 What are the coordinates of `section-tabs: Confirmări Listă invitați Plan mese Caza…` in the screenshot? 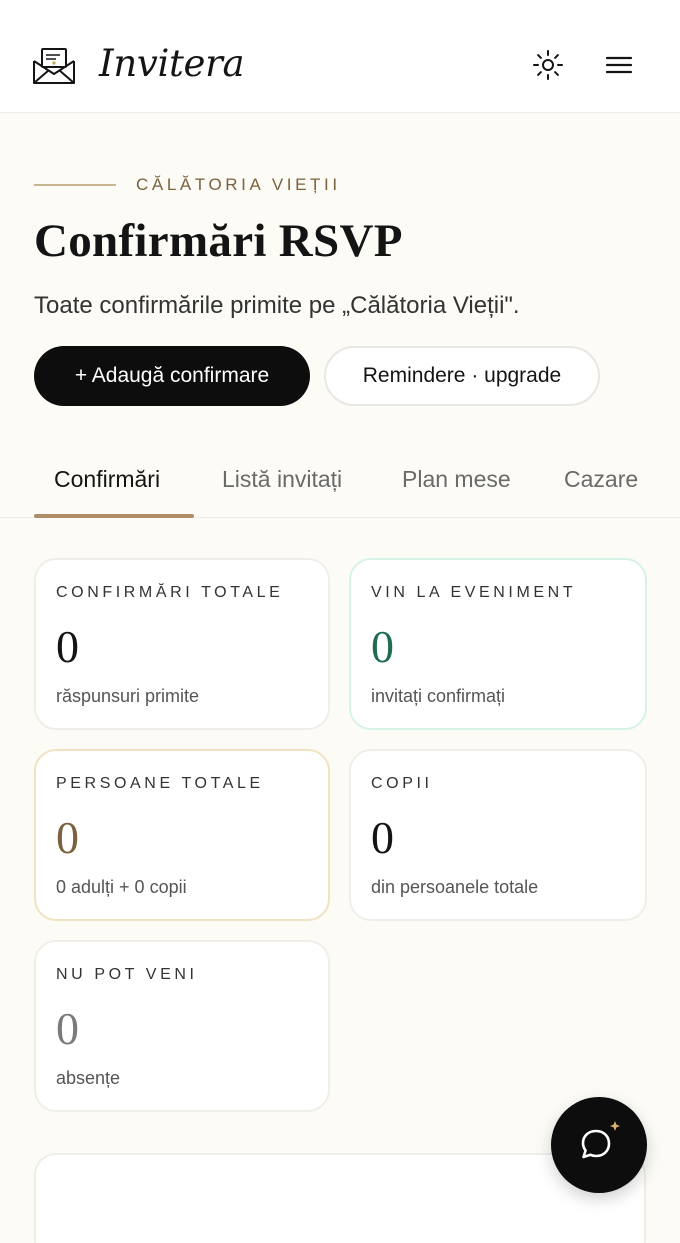 It's located at (340, 482).